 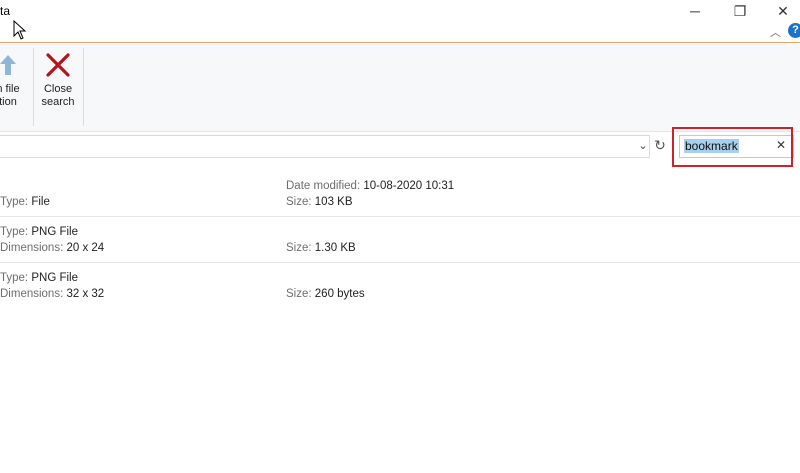 What do you see at coordinates (5, 11) in the screenshot?
I see `window-title: ta` at bounding box center [5, 11].